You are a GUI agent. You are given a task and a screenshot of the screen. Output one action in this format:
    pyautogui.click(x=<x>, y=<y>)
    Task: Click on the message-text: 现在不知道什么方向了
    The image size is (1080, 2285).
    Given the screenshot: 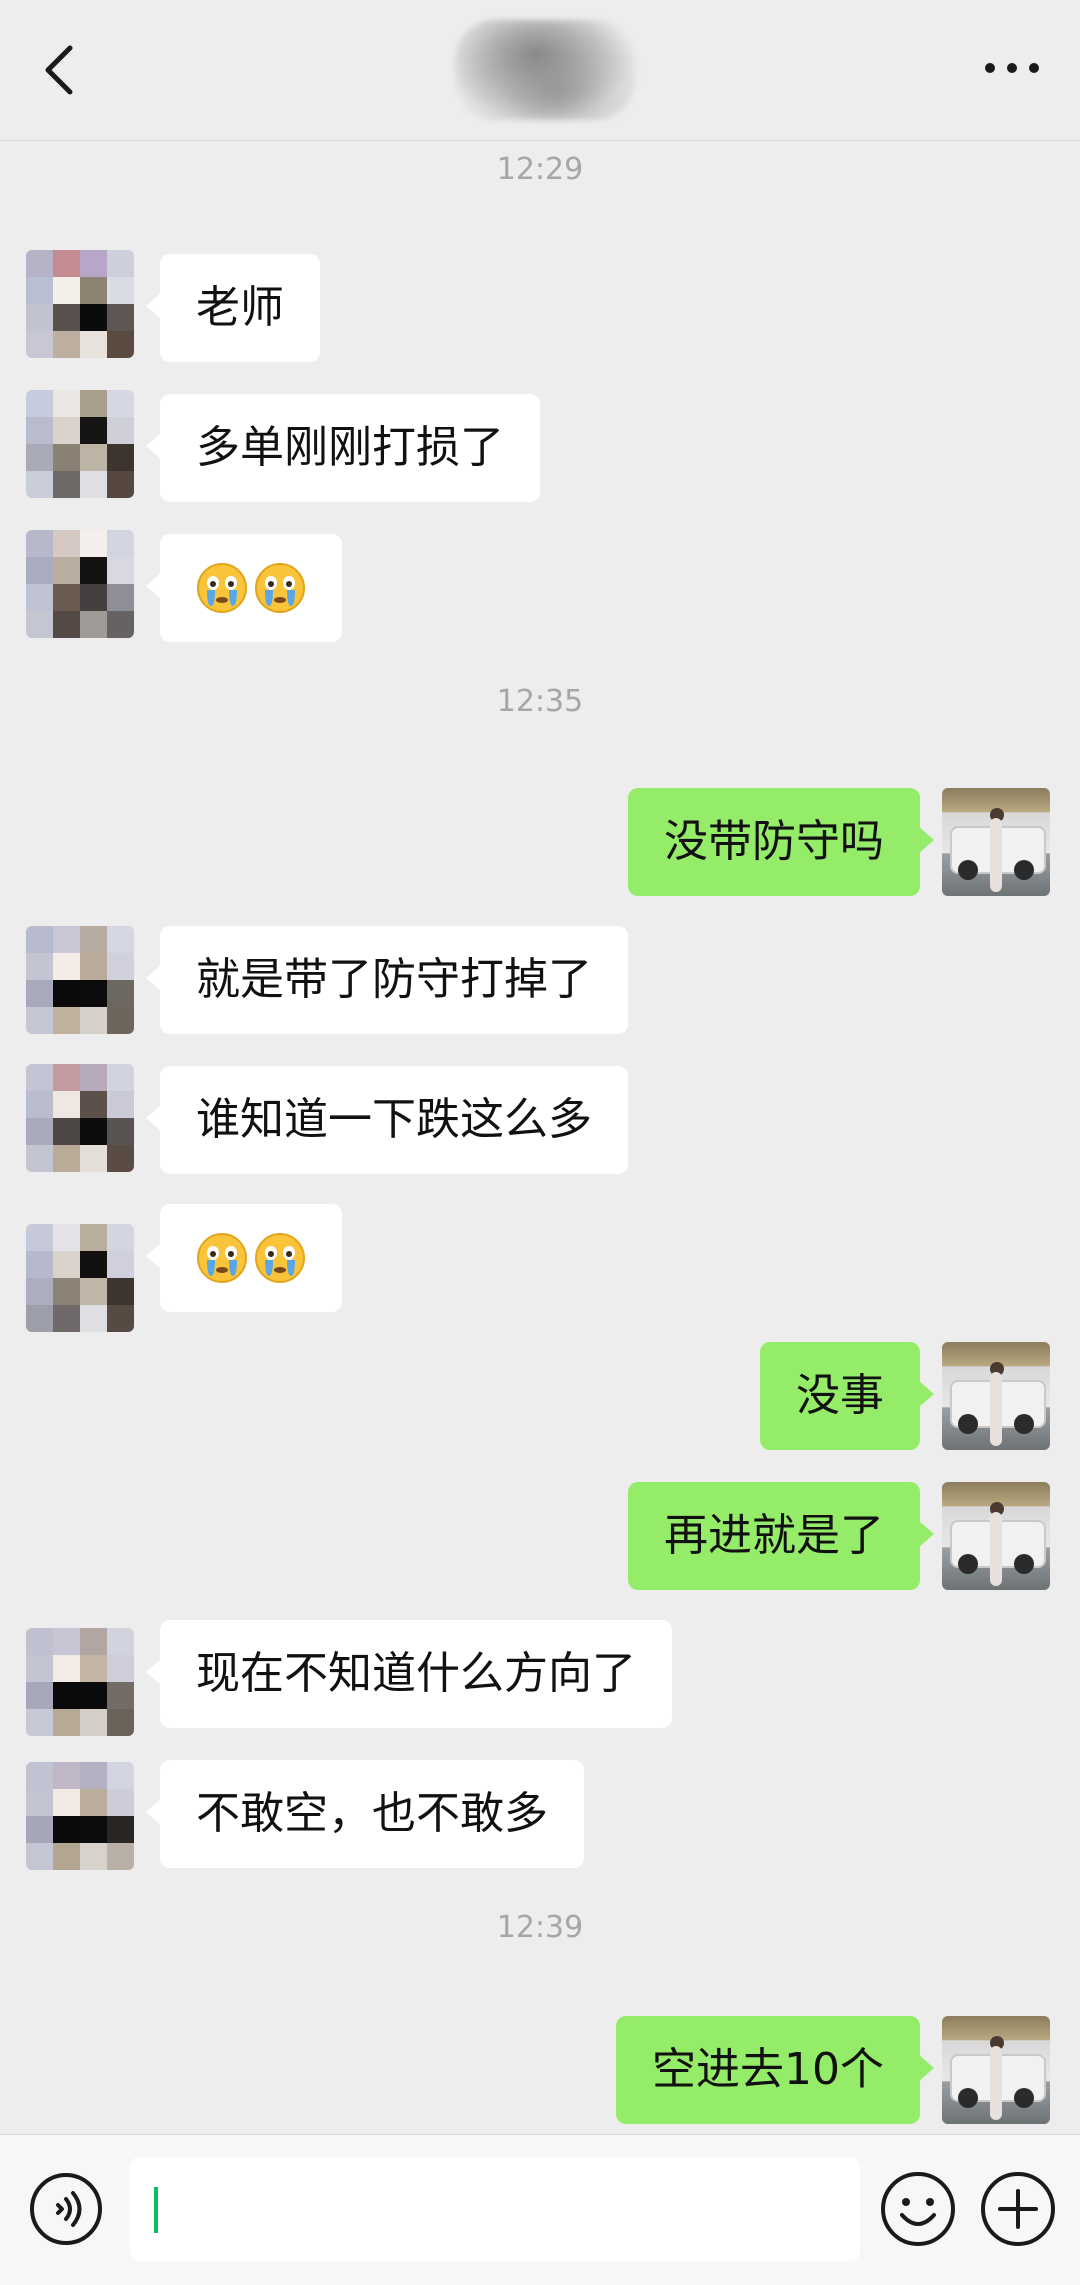 What is the action you would take?
    pyautogui.click(x=416, y=1673)
    